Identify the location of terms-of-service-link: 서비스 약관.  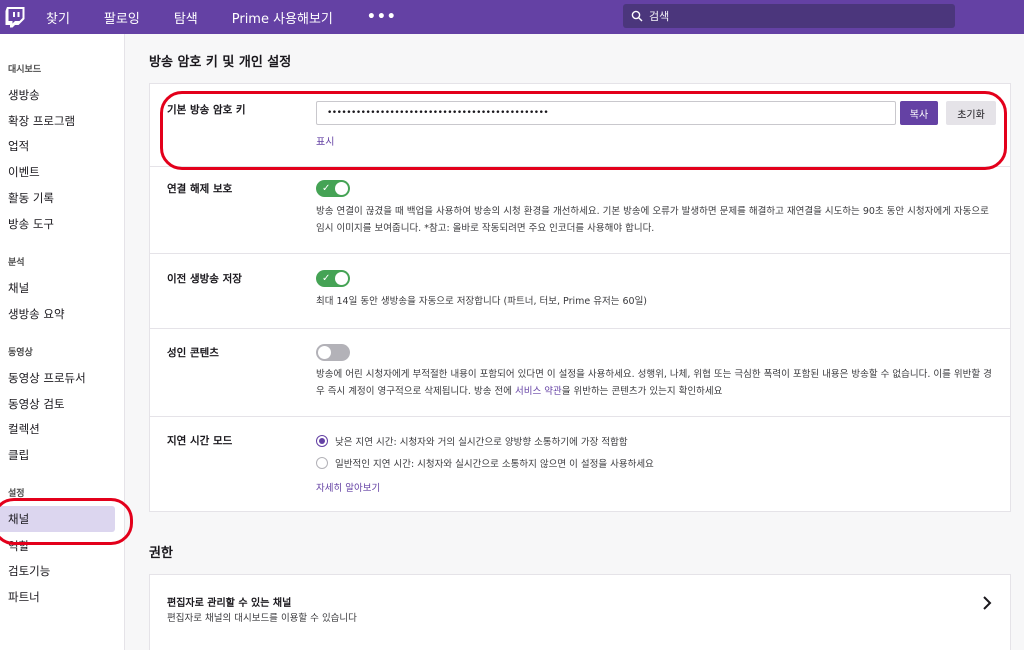
(538, 391).